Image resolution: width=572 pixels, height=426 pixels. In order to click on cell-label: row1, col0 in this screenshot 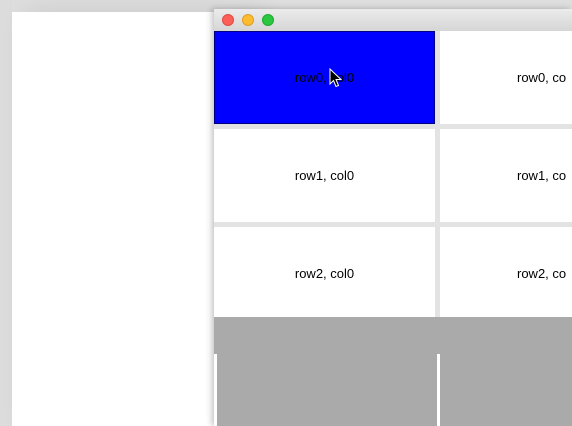, I will do `click(324, 175)`.